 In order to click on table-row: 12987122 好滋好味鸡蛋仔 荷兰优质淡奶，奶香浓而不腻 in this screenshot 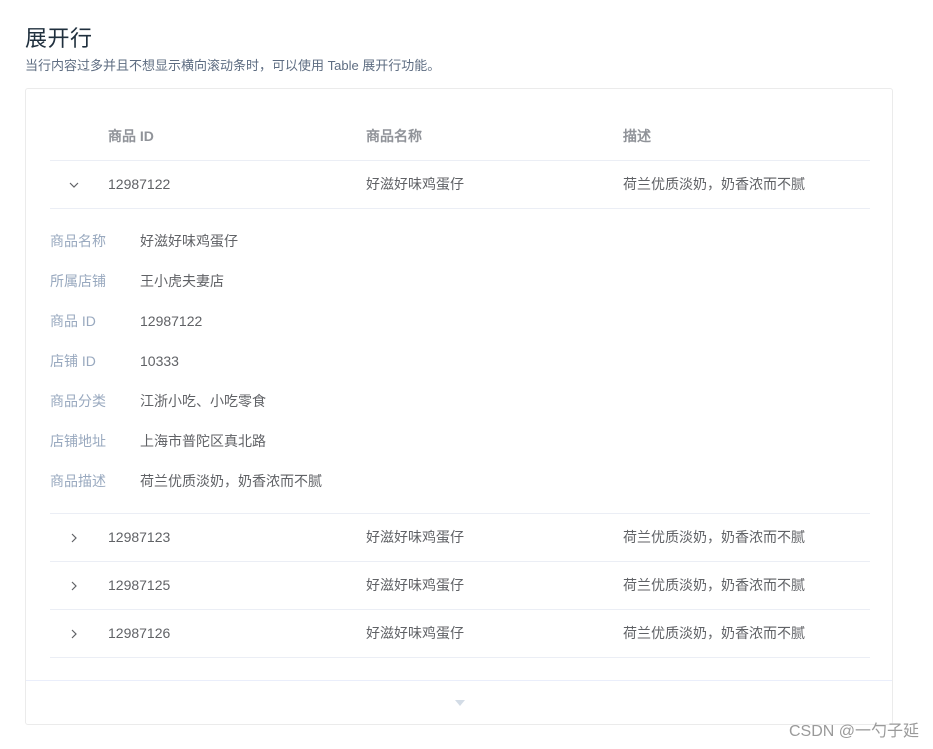, I will do `click(460, 185)`.